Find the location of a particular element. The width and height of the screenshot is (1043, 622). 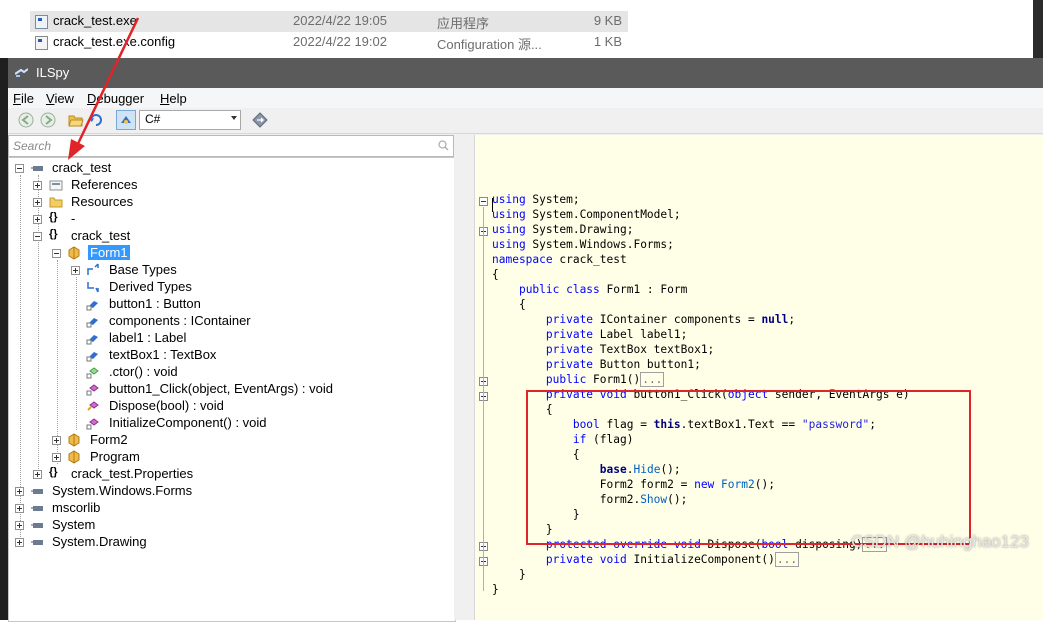

code-token: public class is located at coordinates (559, 289).